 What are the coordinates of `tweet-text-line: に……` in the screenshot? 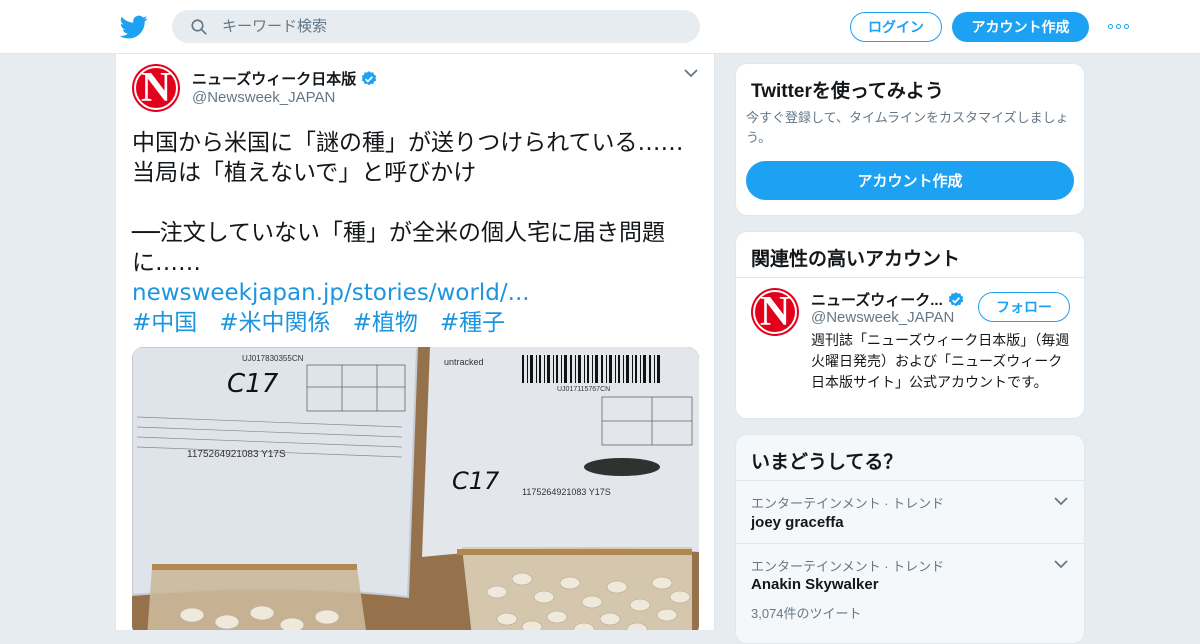 It's located at (166, 263).